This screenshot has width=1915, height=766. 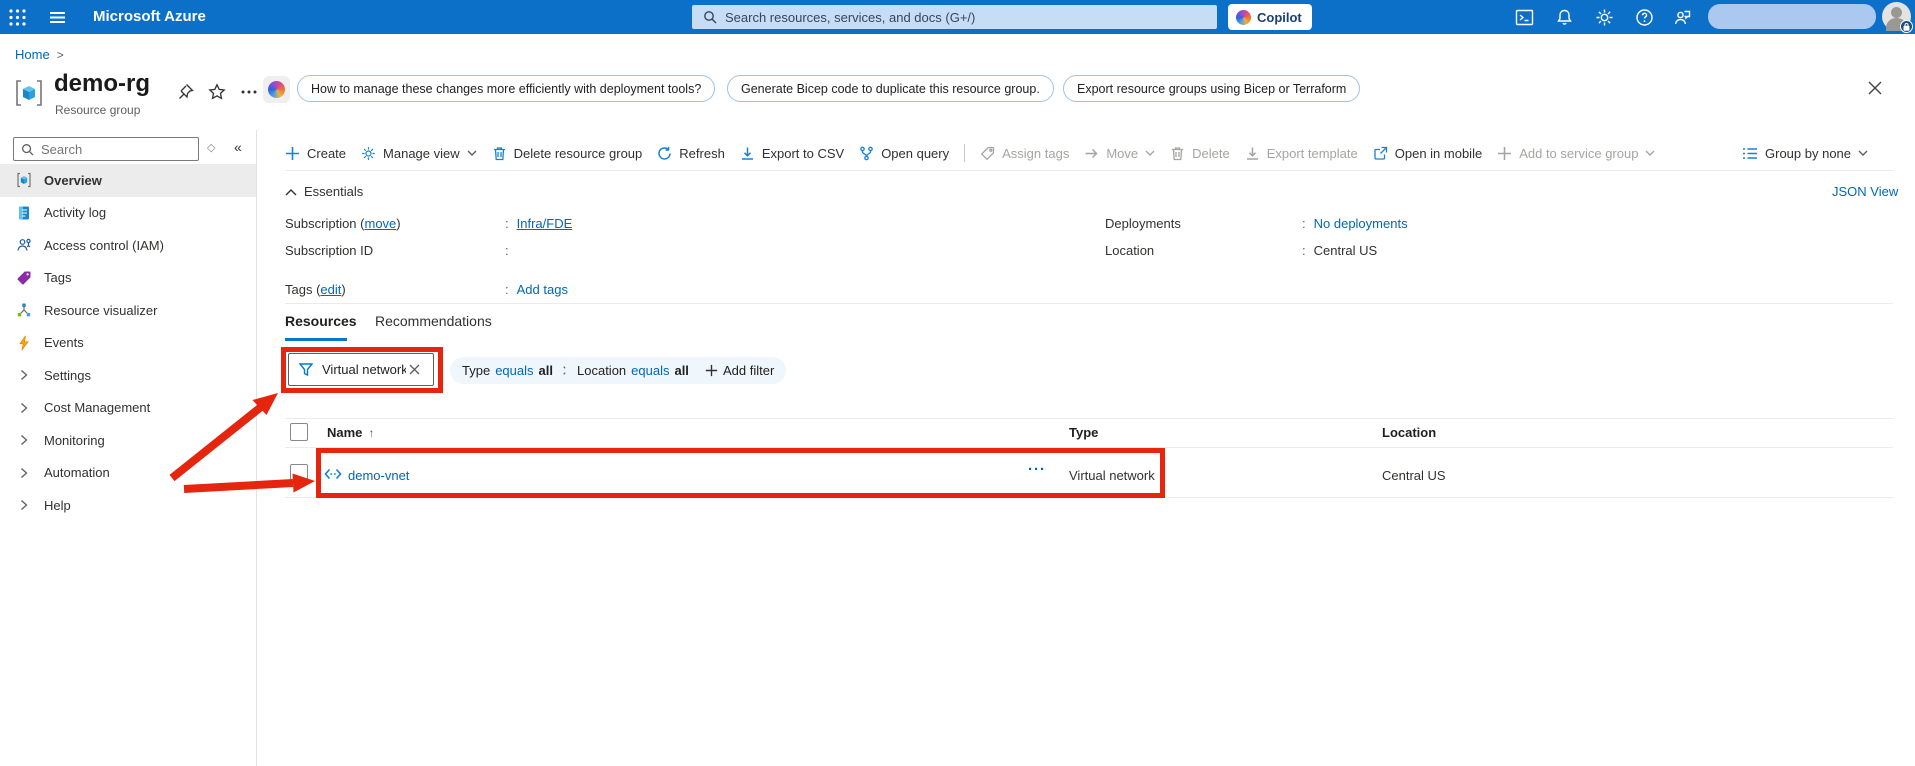 I want to click on tag-icon, so click(x=987, y=153).